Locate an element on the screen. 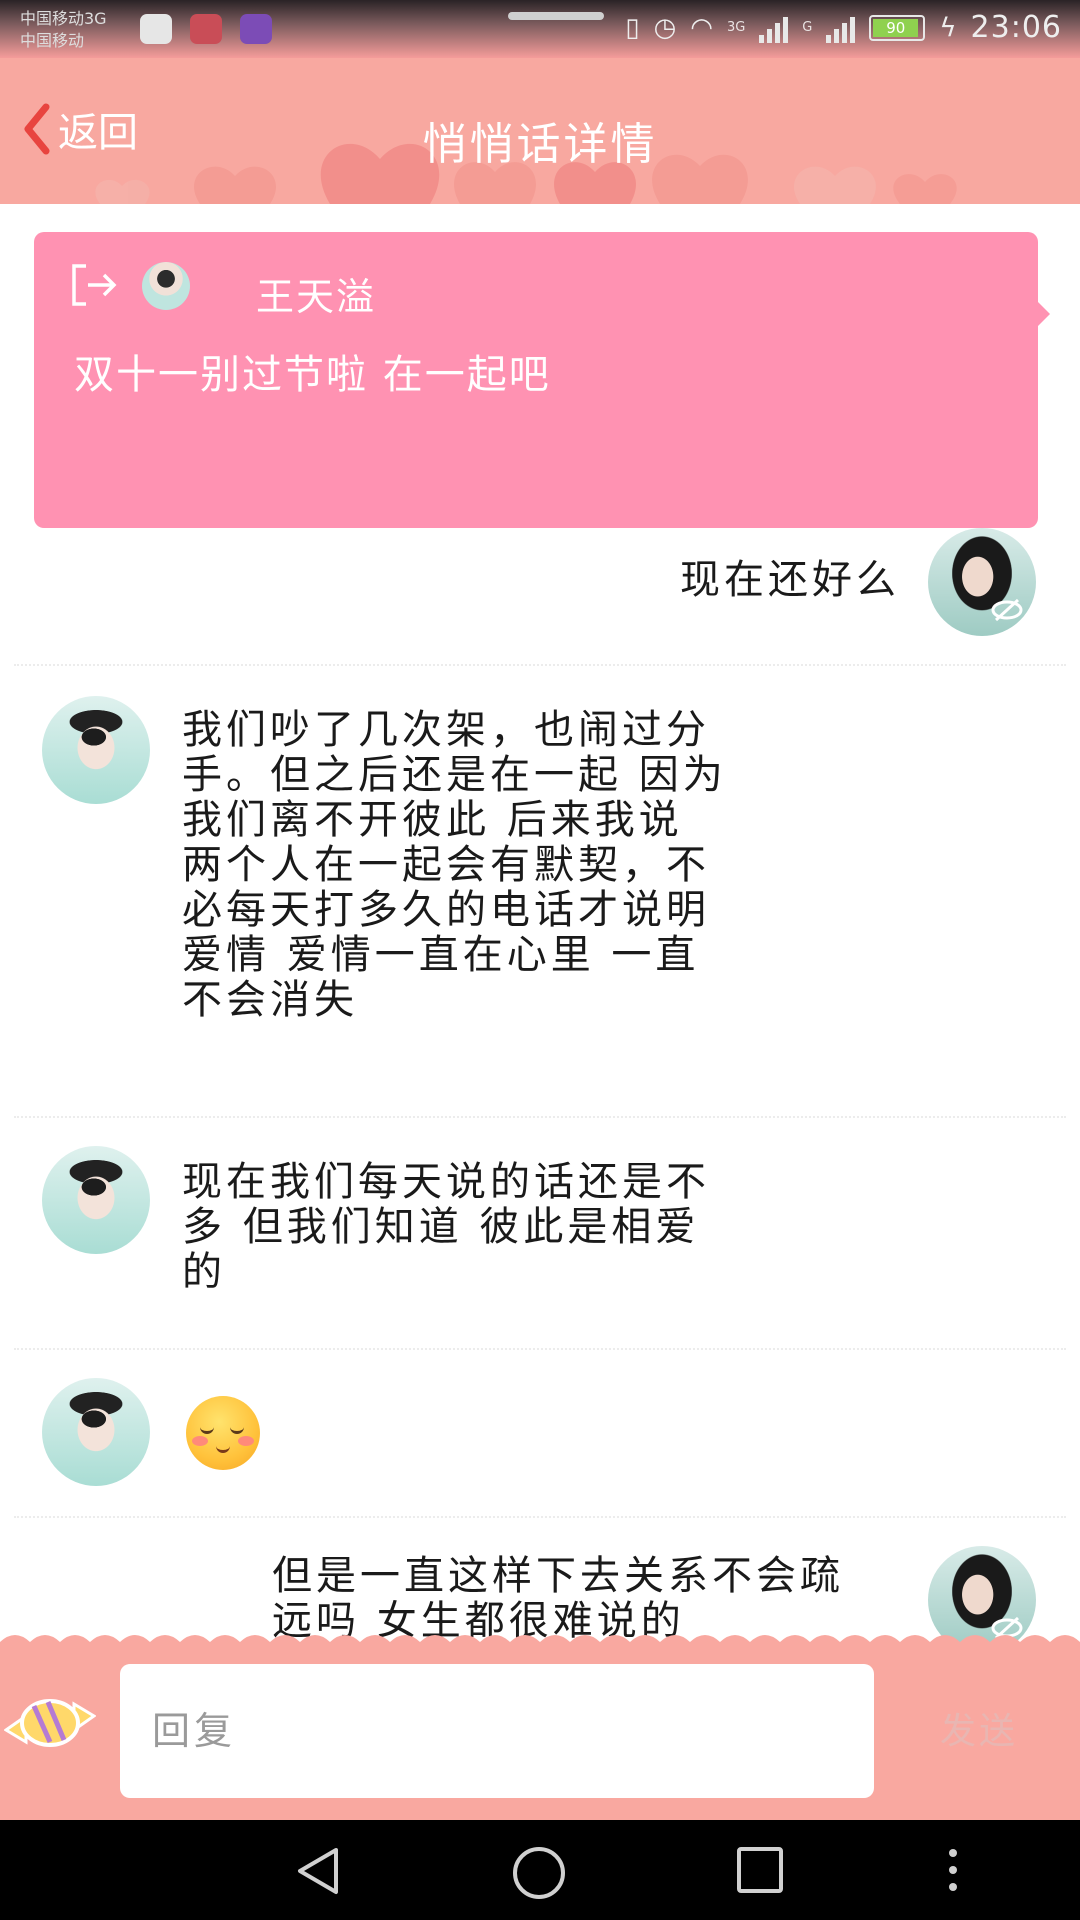 This screenshot has width=1080, height=1920. header: 返回 悄悄话详情 is located at coordinates (540, 131).